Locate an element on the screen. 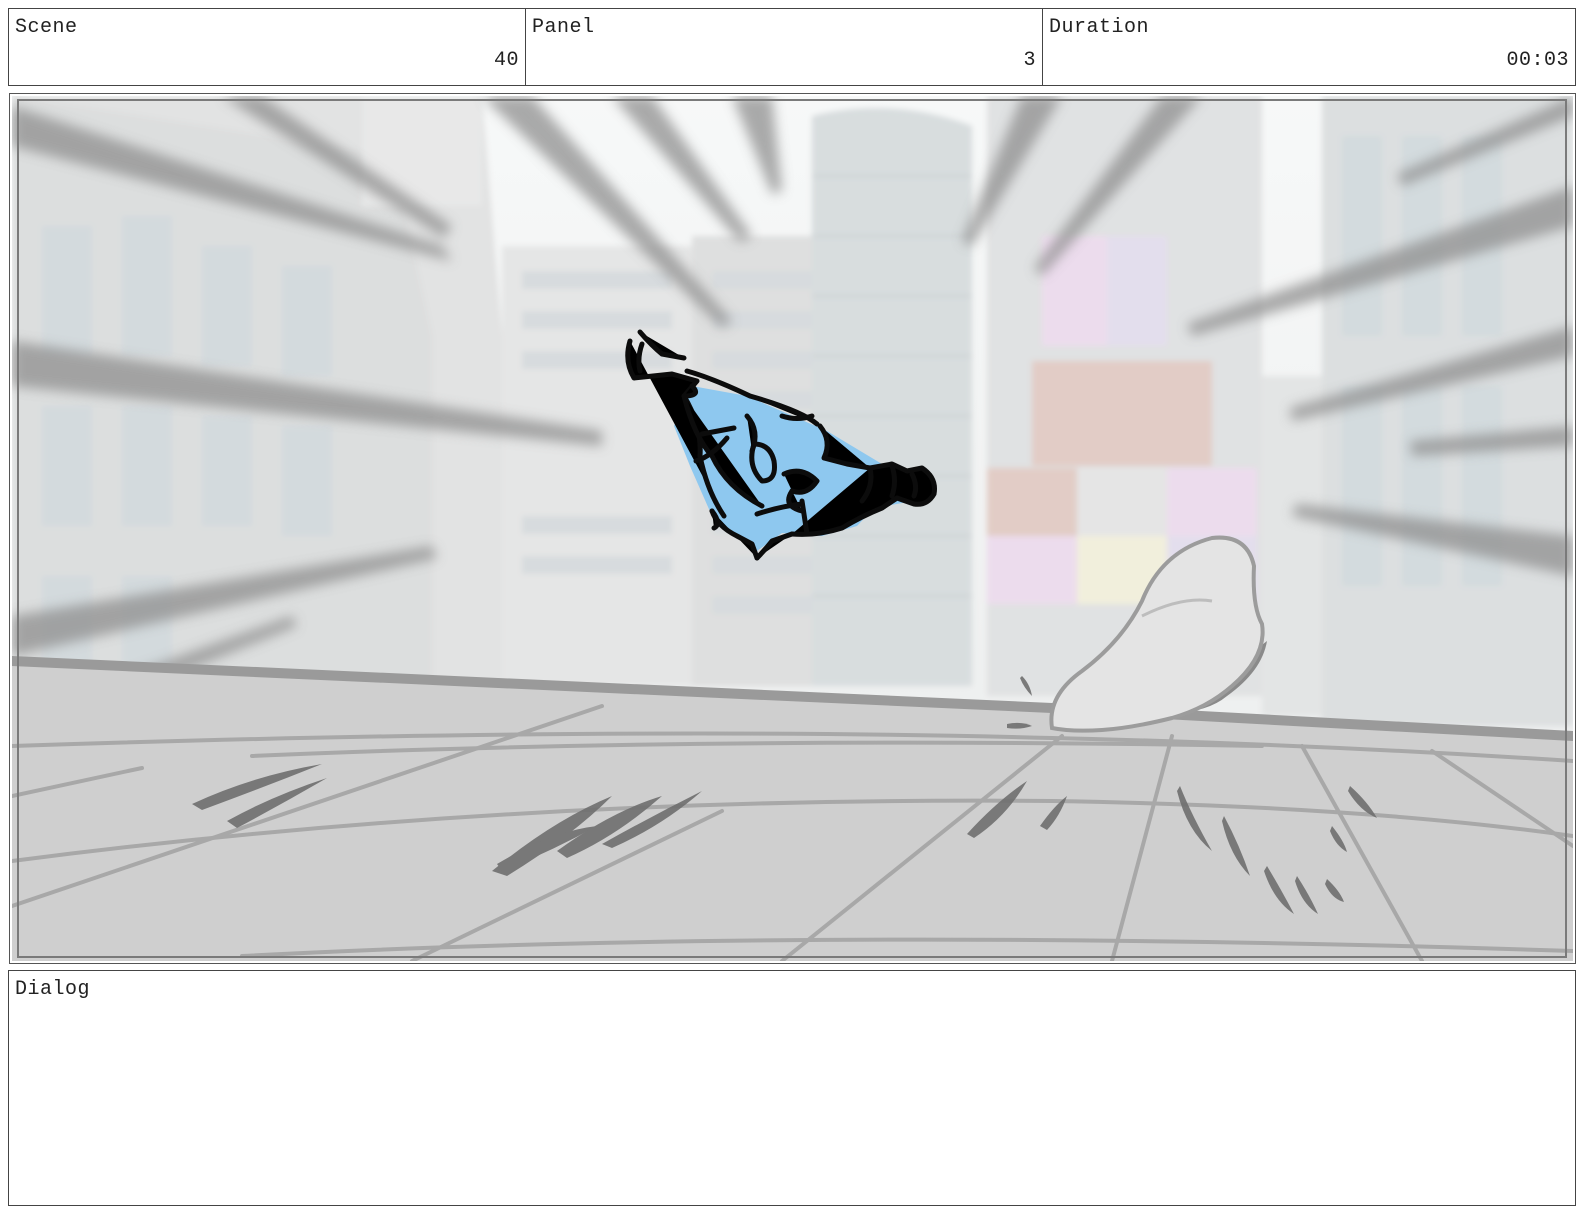 Image resolution: width=1584 pixels, height=1224 pixels. scene-label: Scene is located at coordinates (46, 27).